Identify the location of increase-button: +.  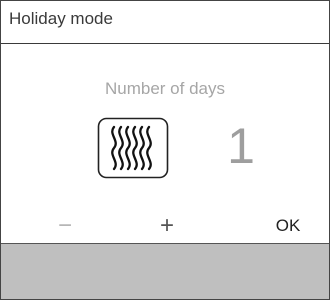
(167, 226).